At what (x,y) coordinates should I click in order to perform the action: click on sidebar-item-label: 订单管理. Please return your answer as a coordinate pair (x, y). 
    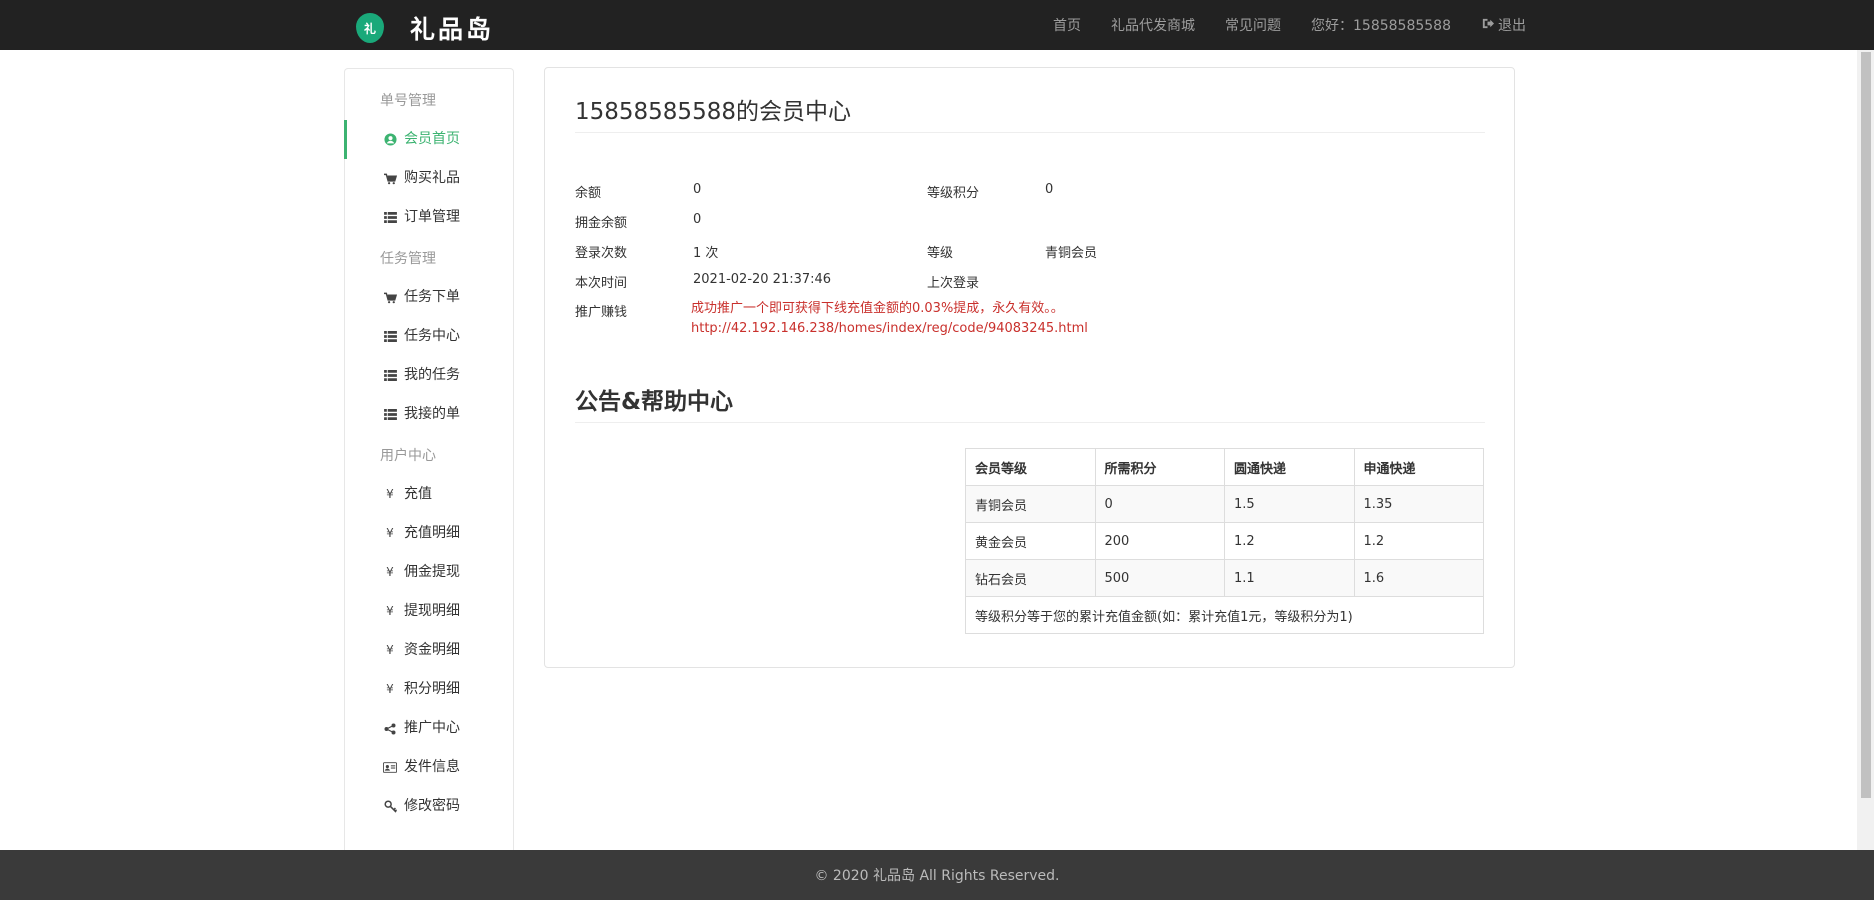
    Looking at the image, I should click on (432, 217).